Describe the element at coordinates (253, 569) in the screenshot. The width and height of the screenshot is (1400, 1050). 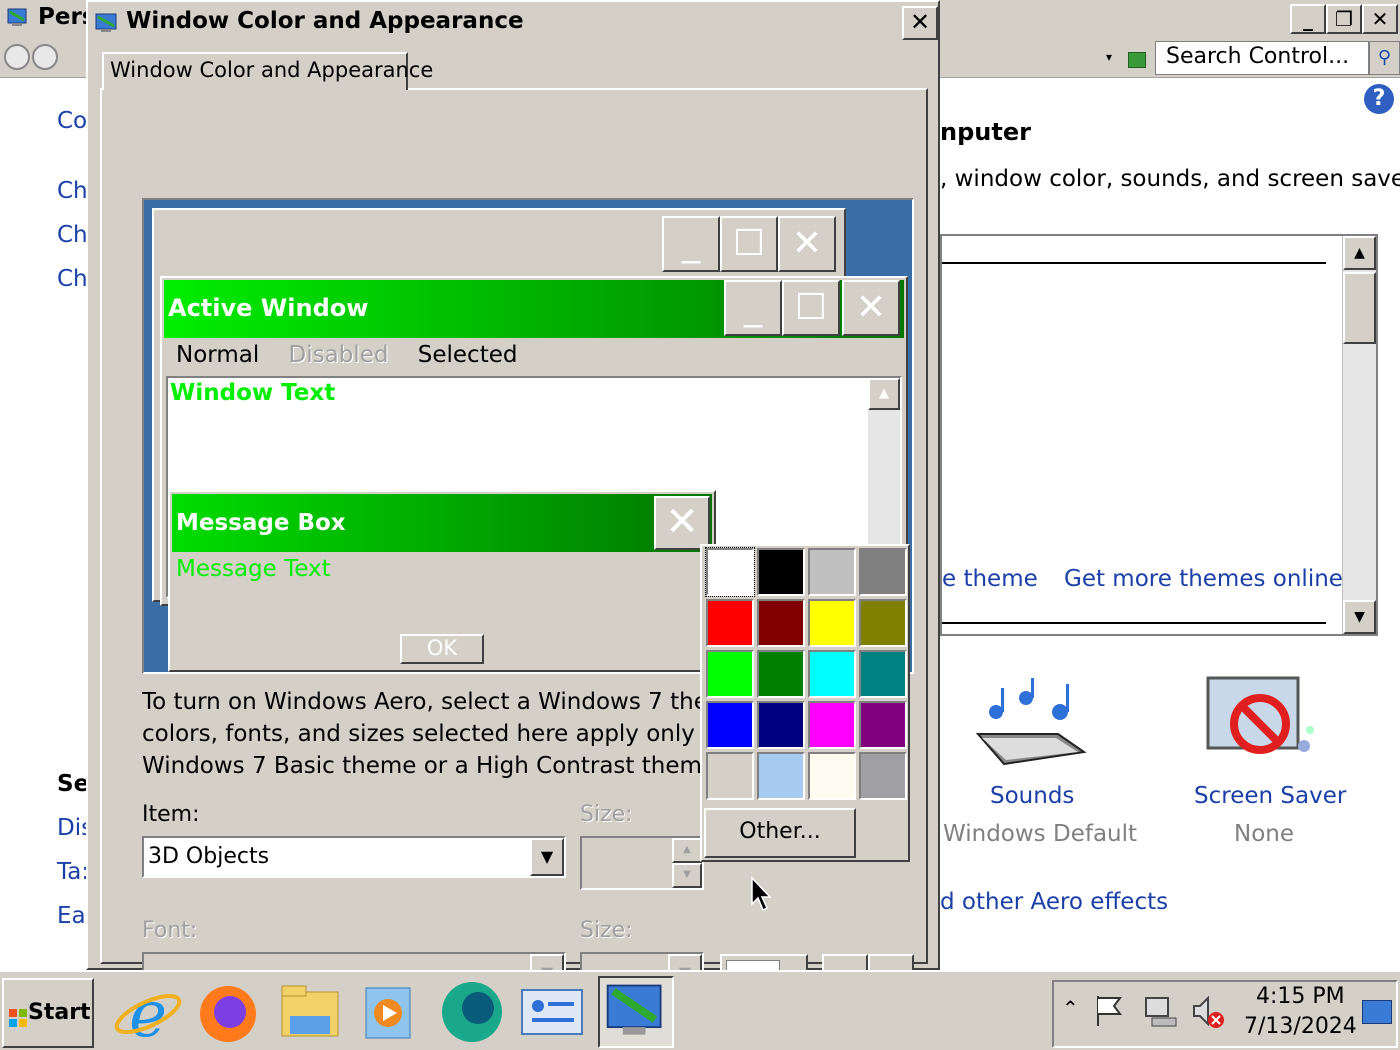
I see `message-text: Message Text` at that location.